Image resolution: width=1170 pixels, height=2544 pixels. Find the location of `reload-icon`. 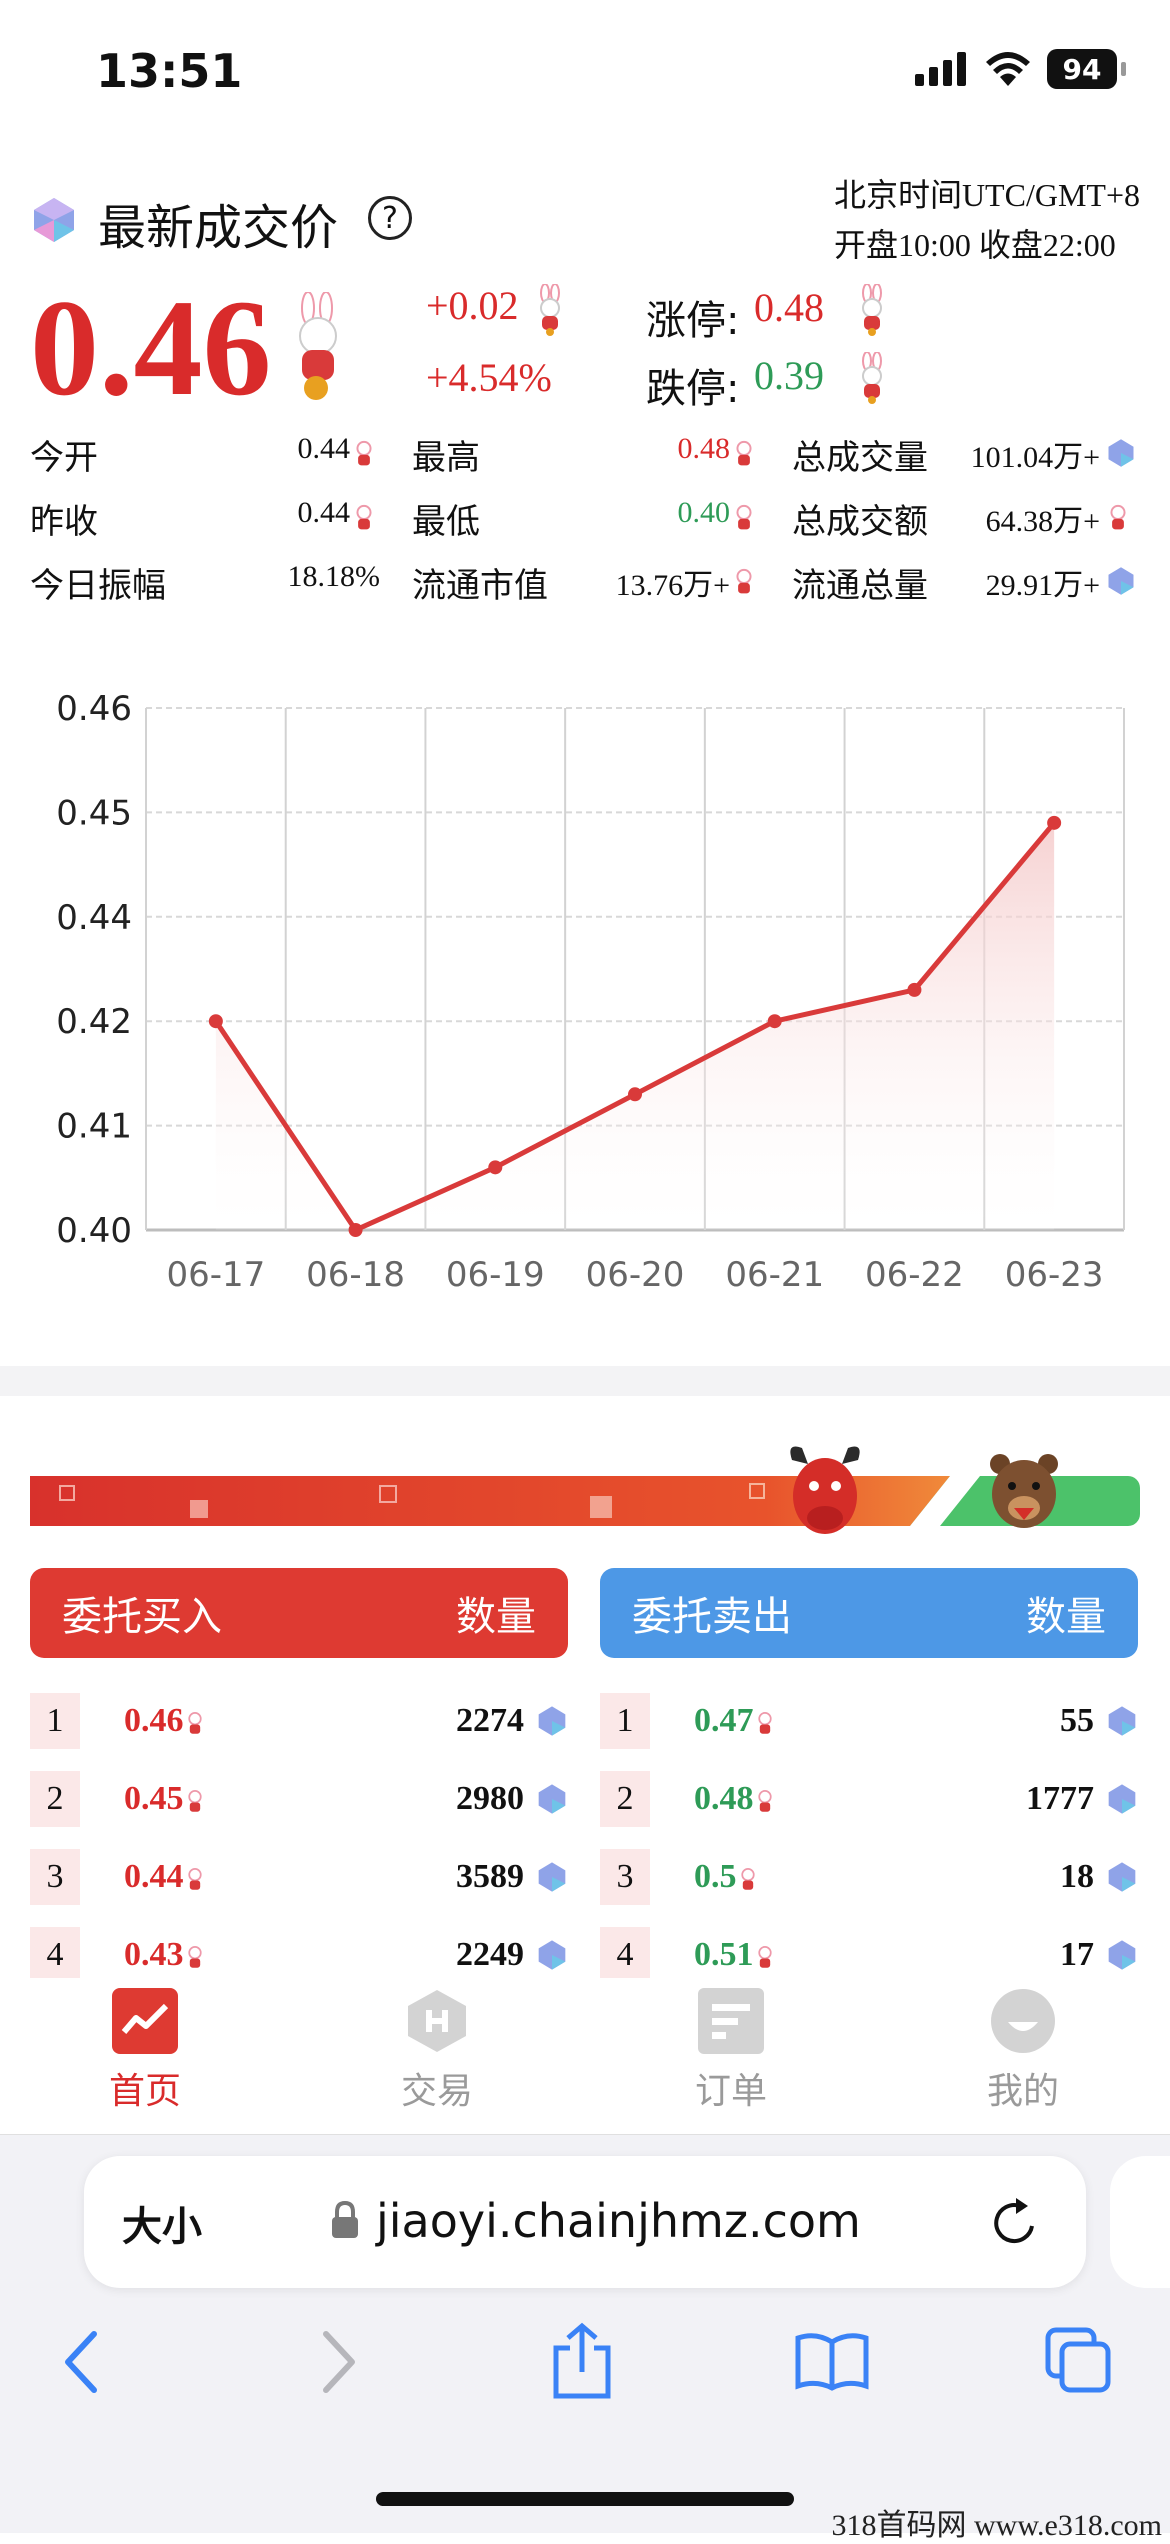

reload-icon is located at coordinates (1015, 2222).